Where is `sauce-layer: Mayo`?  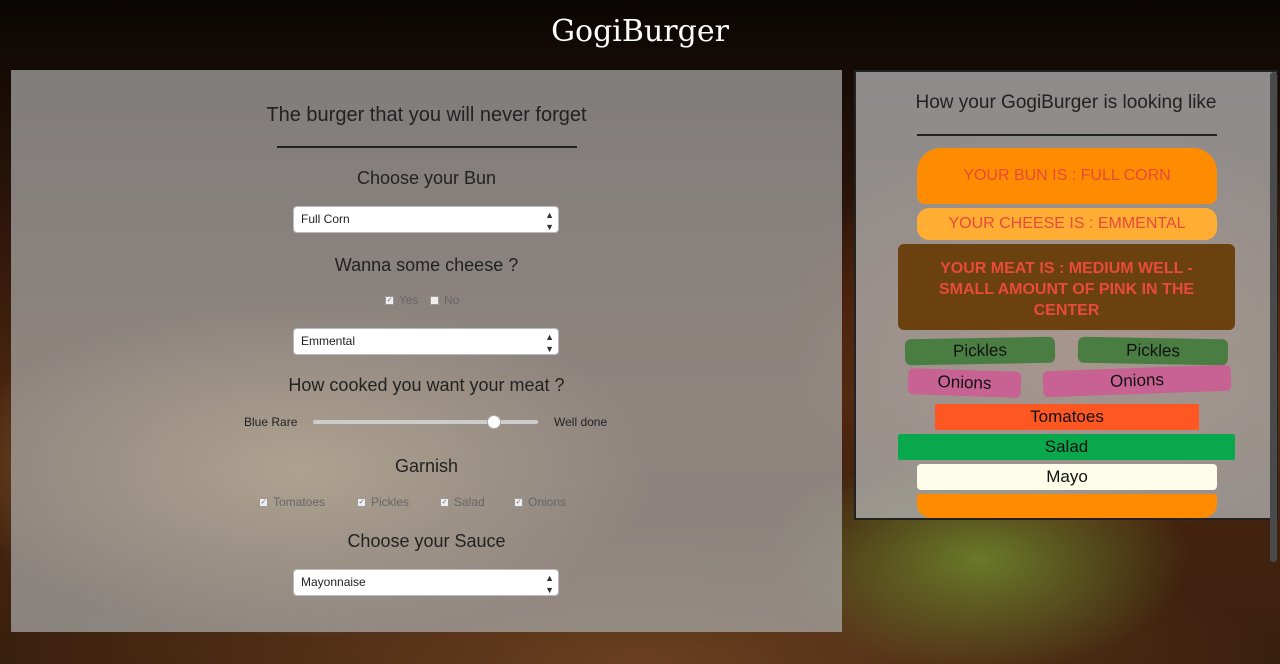
sauce-layer: Mayo is located at coordinates (1067, 477).